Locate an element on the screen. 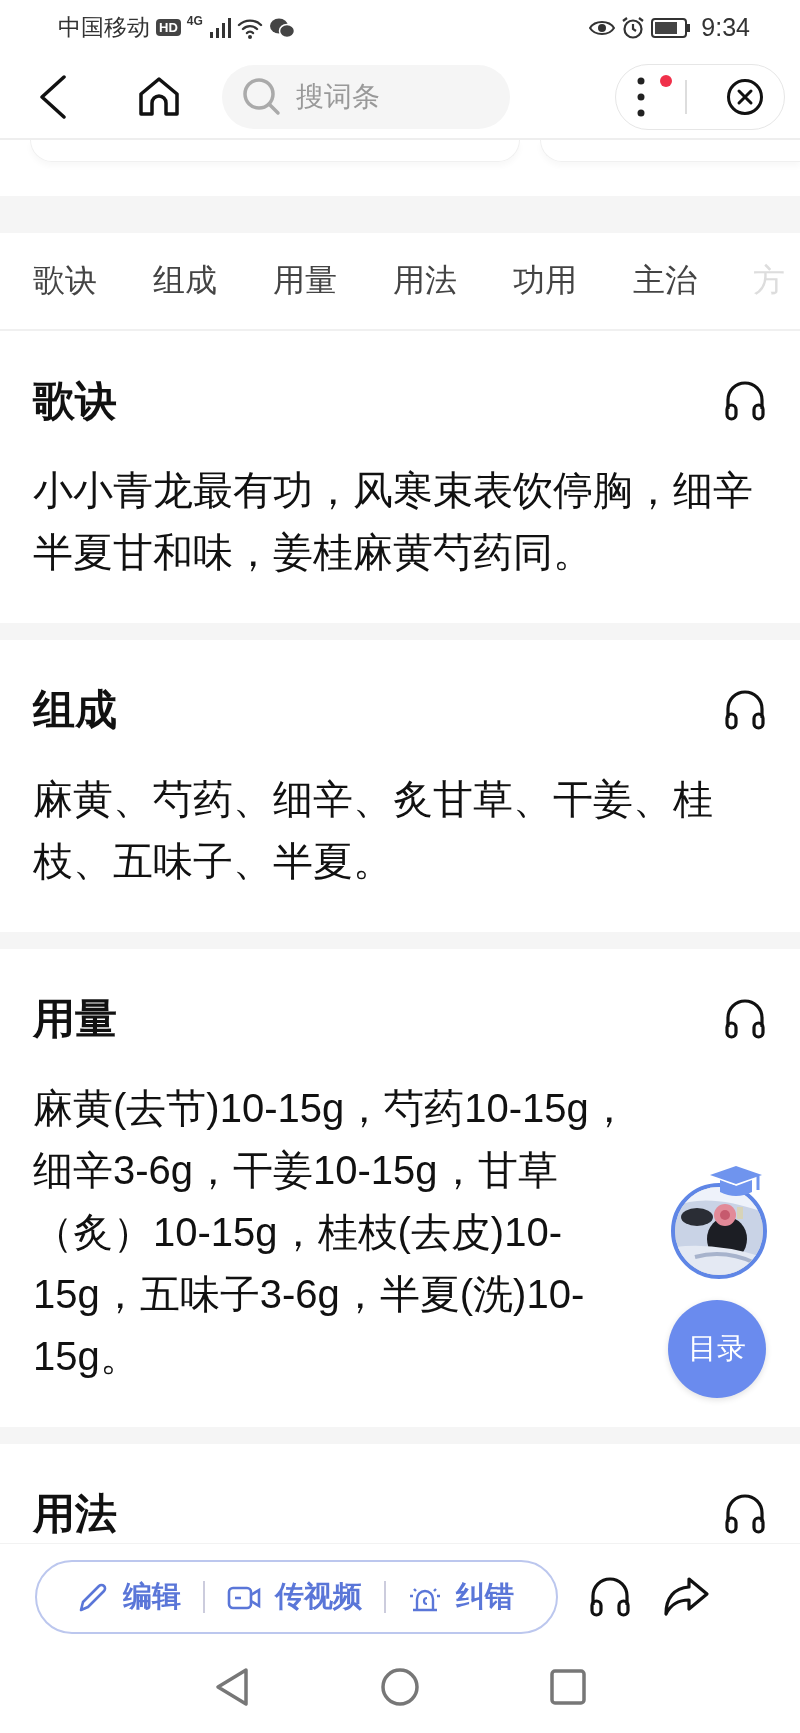  carrier-name: 中国移动 is located at coordinates (104, 27).